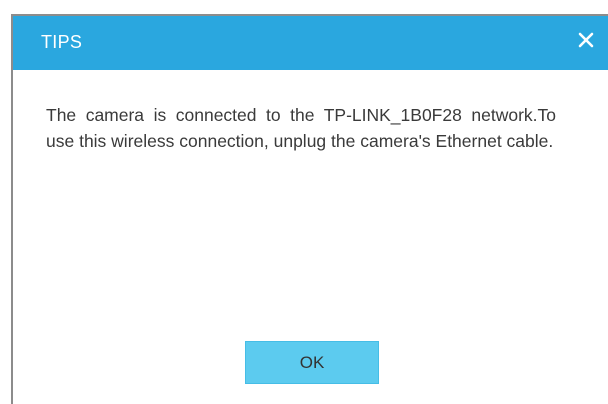 The image size is (608, 404). I want to click on dialog-title: TIPS, so click(62, 42).